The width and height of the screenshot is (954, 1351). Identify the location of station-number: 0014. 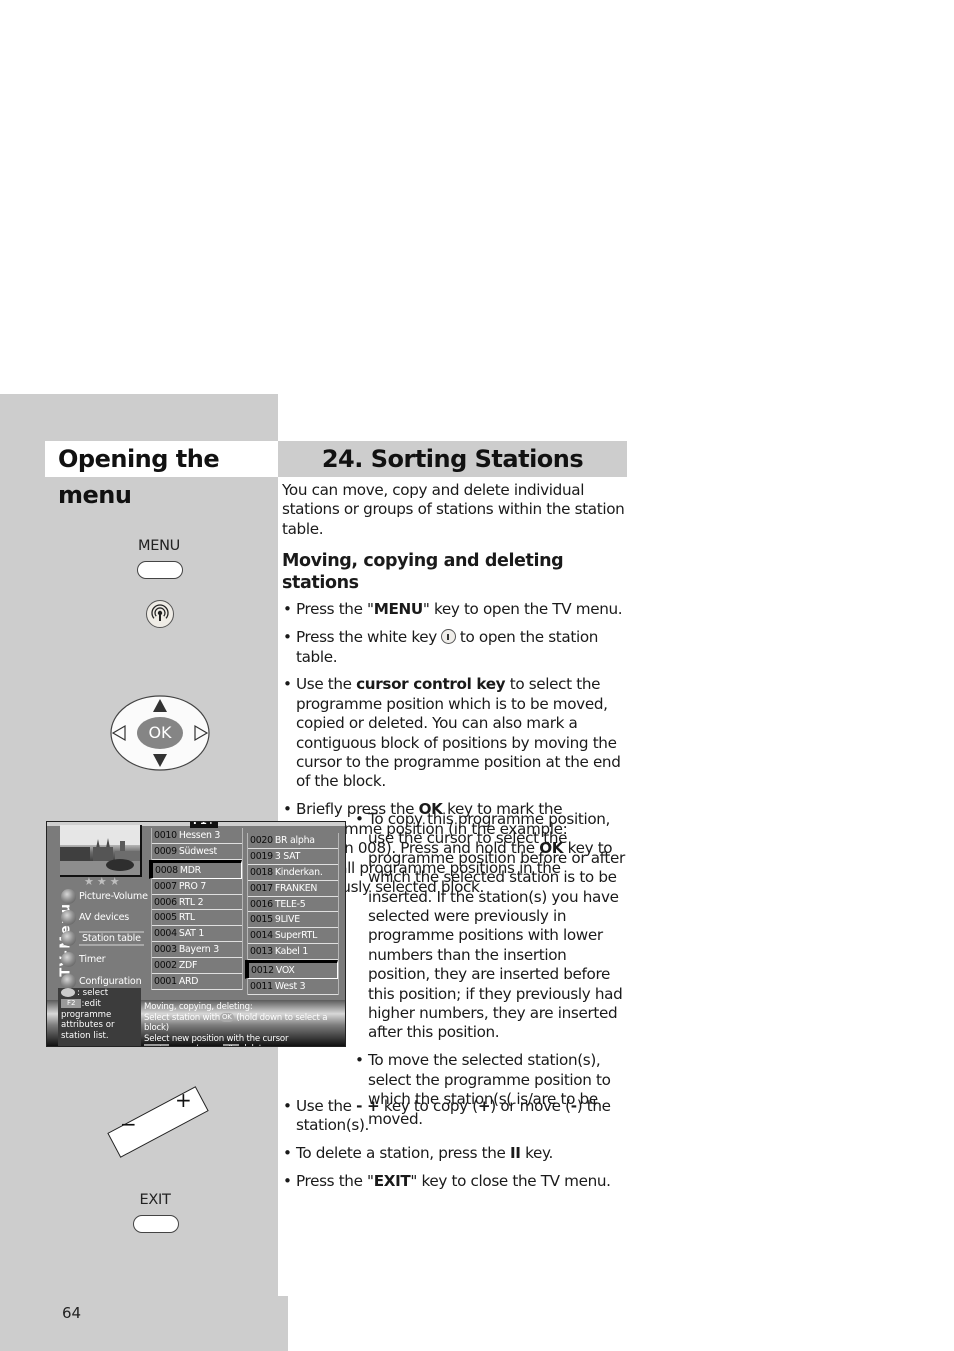
(261, 936).